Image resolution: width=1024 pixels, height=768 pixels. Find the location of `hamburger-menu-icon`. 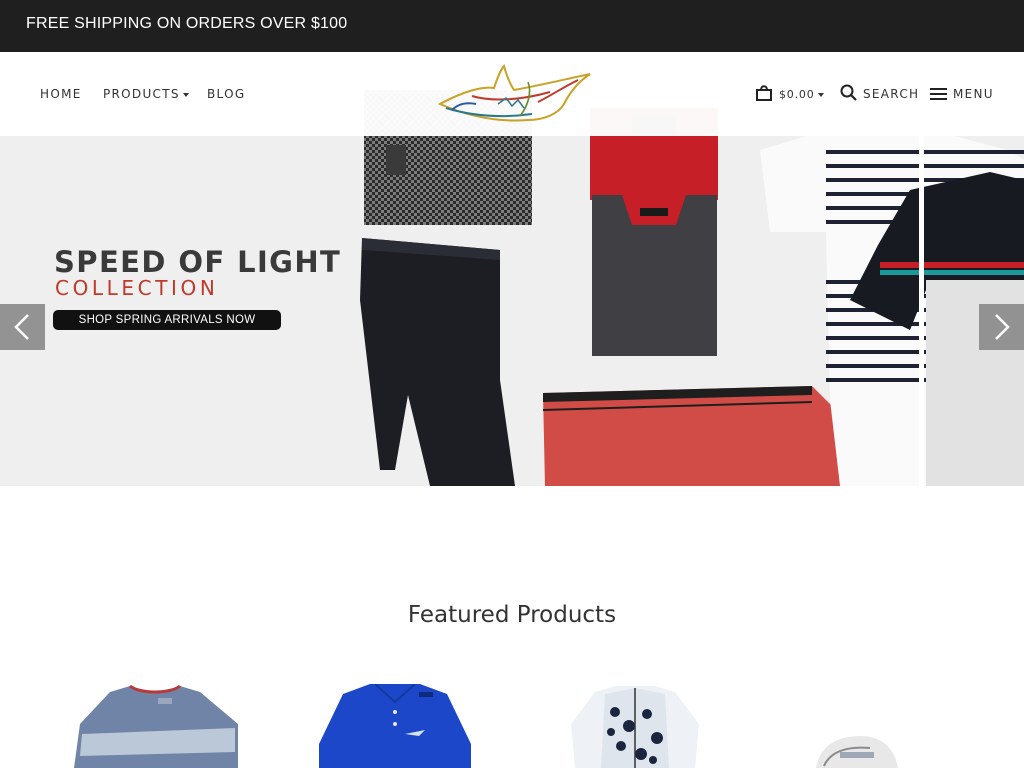

hamburger-menu-icon is located at coordinates (938, 94).